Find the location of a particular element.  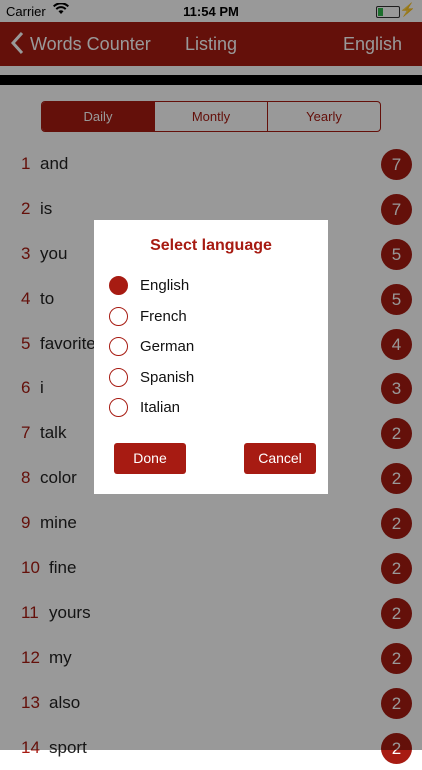

language-option-label: Italian is located at coordinates (160, 407).